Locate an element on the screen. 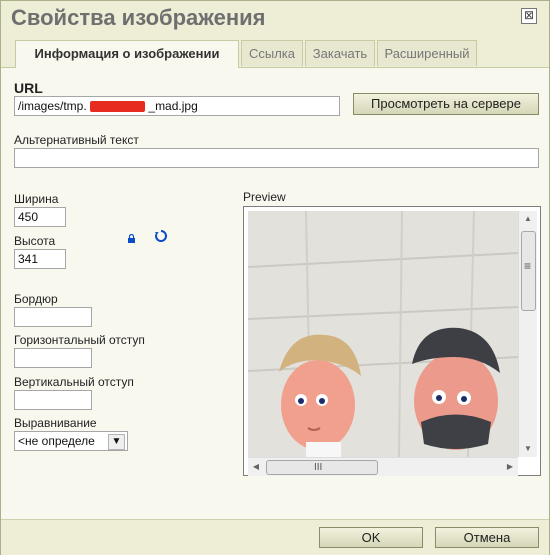 The width and height of the screenshot is (550, 555). hspace-label: Горизонтальный отступ is located at coordinates (79, 340).